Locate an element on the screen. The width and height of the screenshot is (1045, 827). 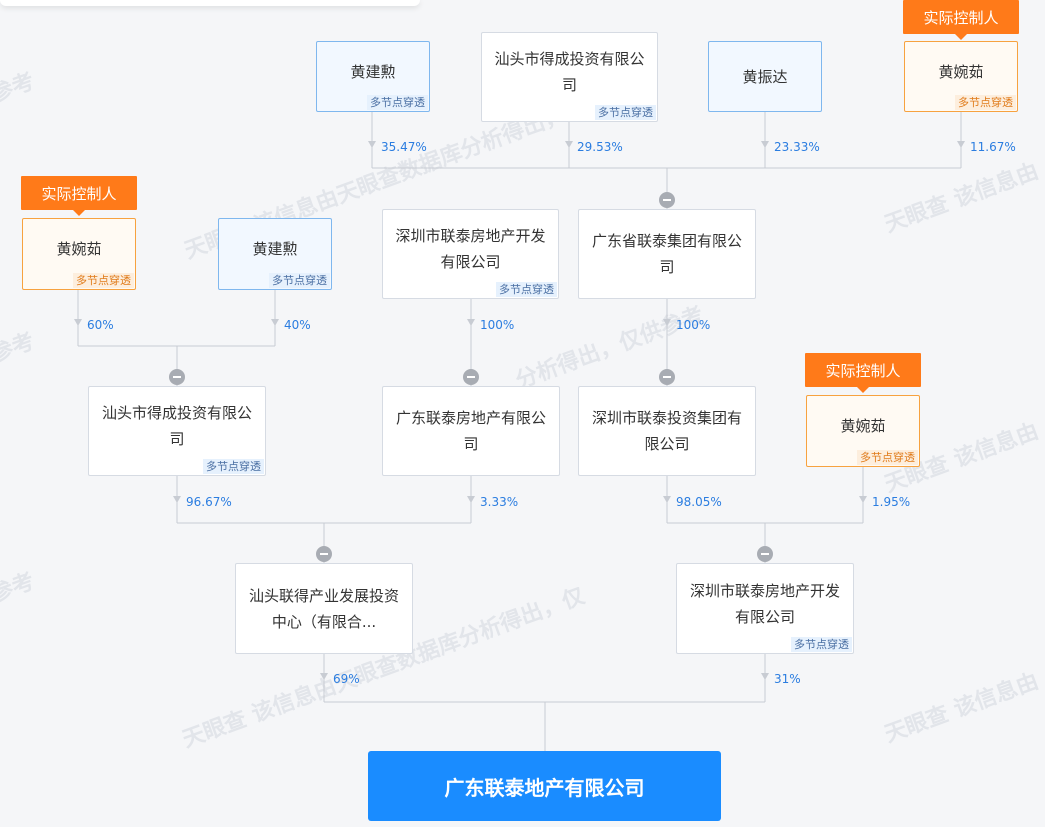
share-percent: 29.53% is located at coordinates (600, 147).